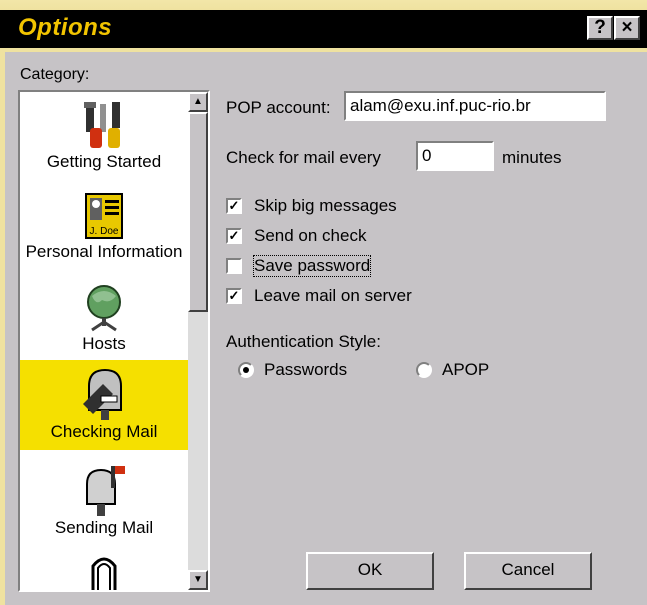  Describe the element at coordinates (55, 74) in the screenshot. I see `category-label: Category:` at that location.